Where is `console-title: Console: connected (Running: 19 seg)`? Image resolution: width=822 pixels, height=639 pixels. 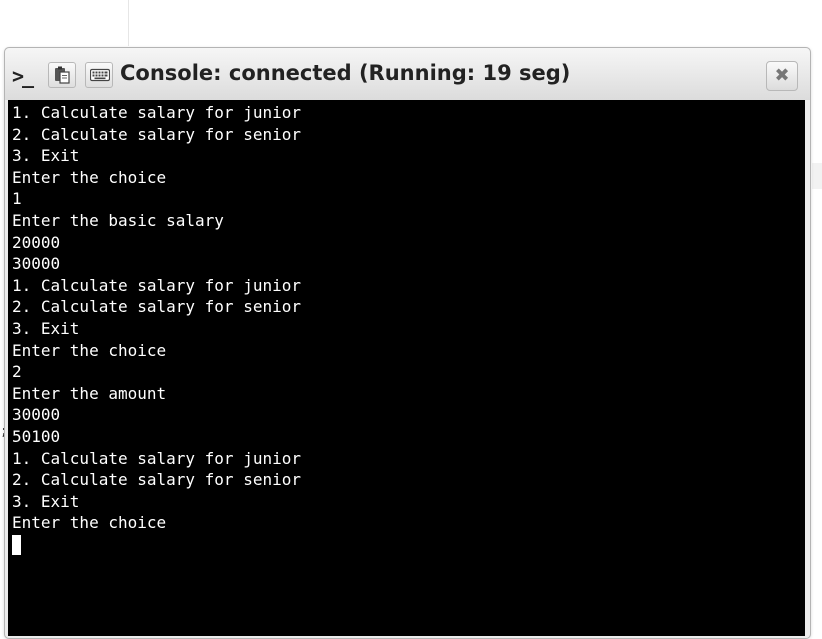 console-title: Console: connected (Running: 19 seg) is located at coordinates (345, 73).